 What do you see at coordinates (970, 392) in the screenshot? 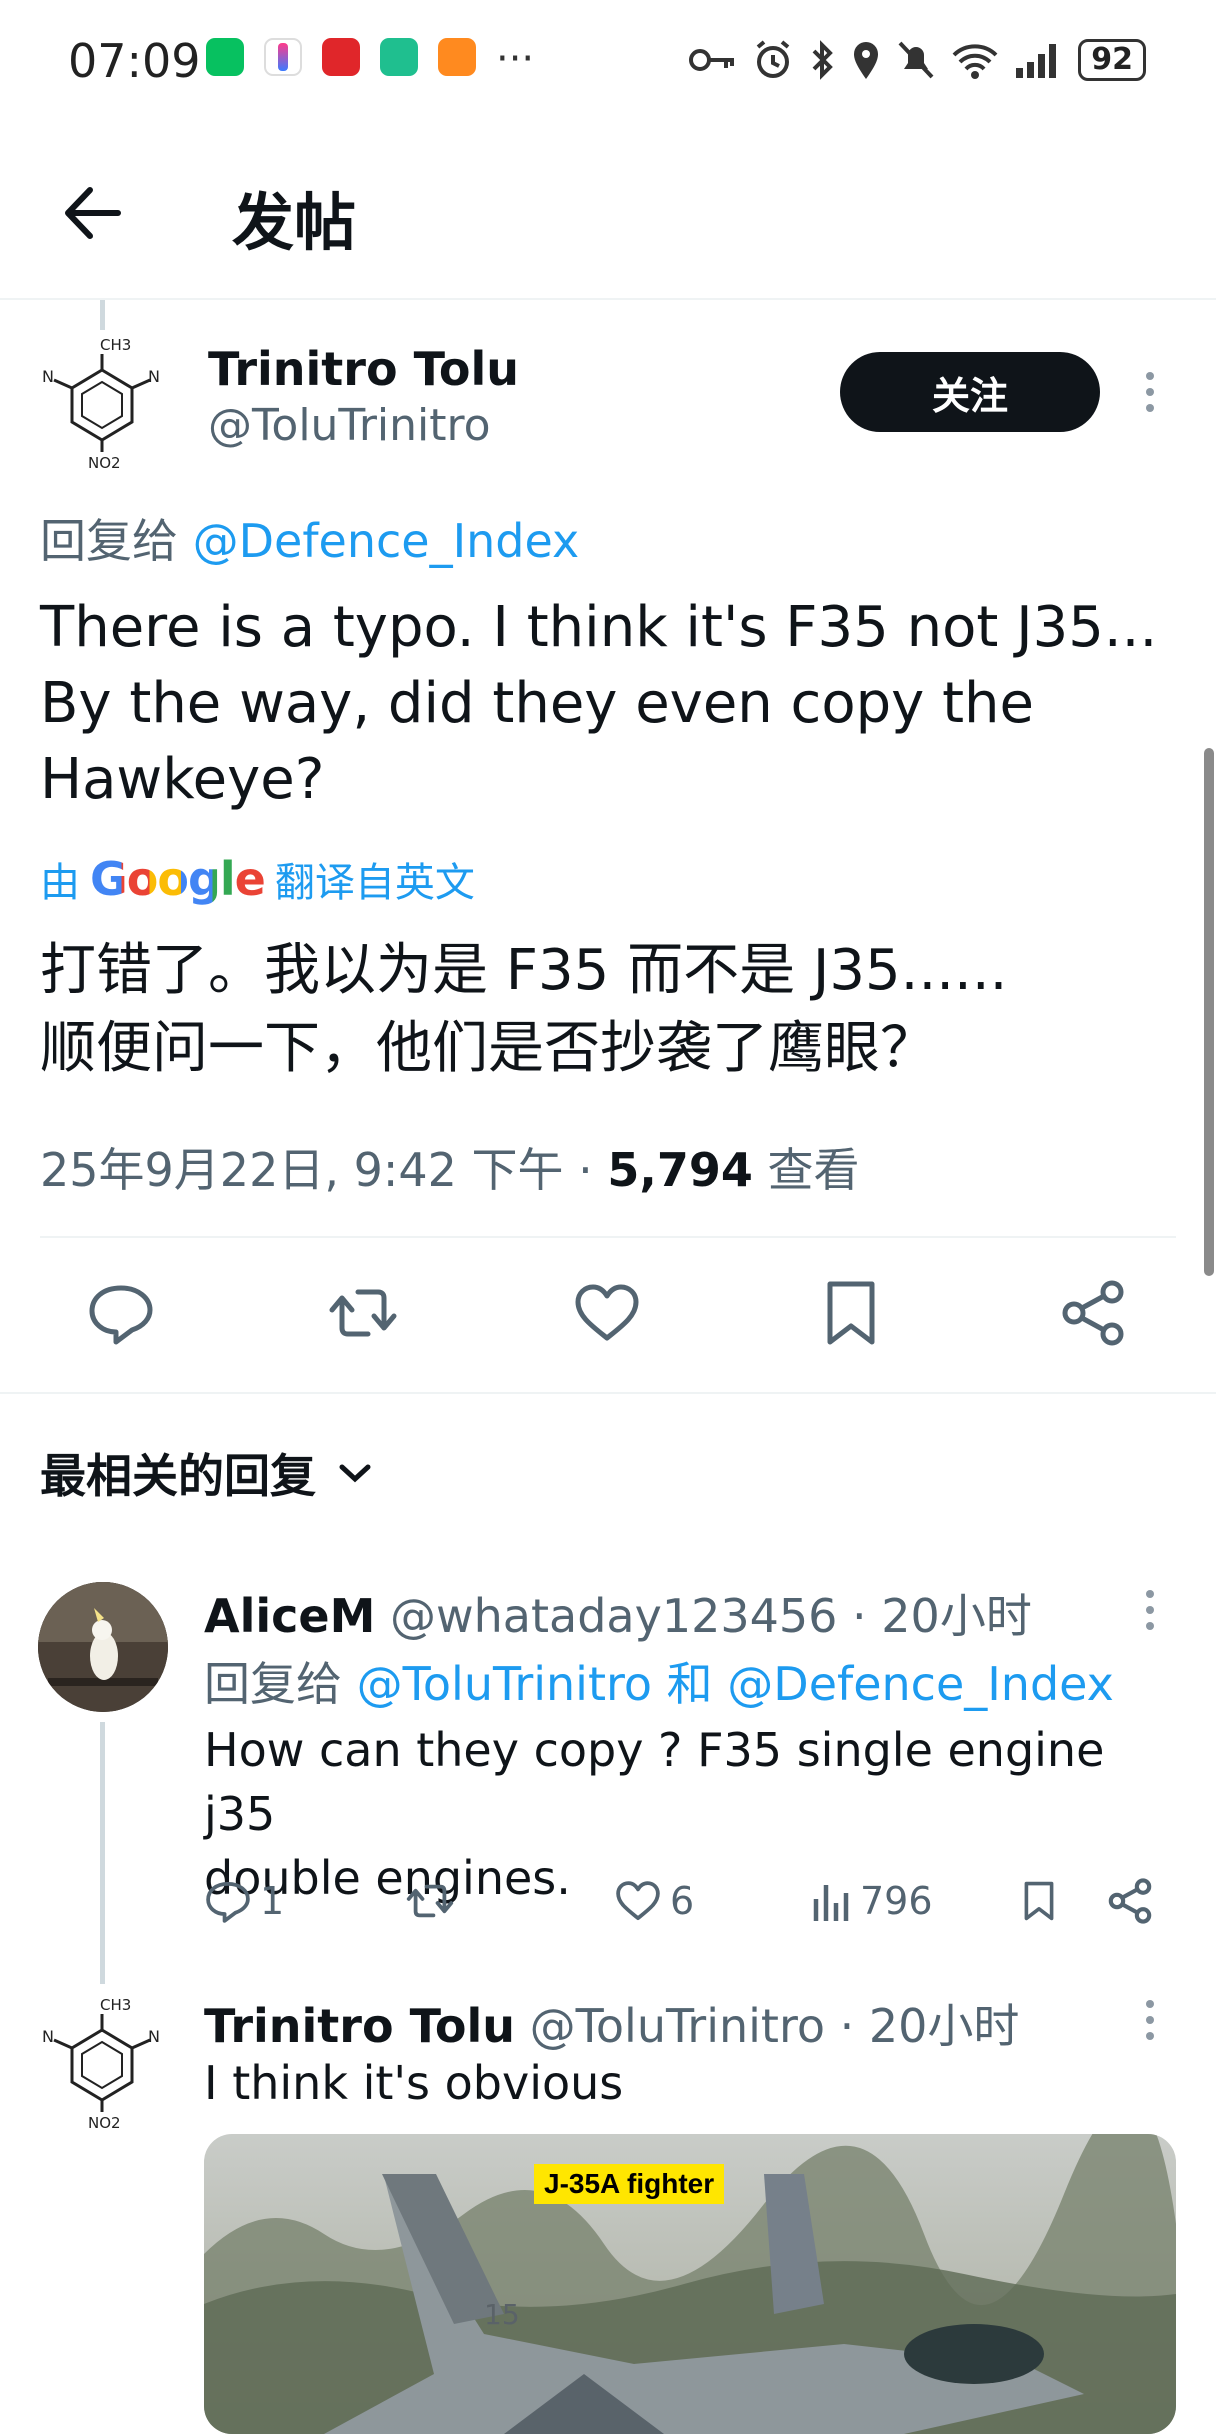
I see `follow-button: 关注` at bounding box center [970, 392].